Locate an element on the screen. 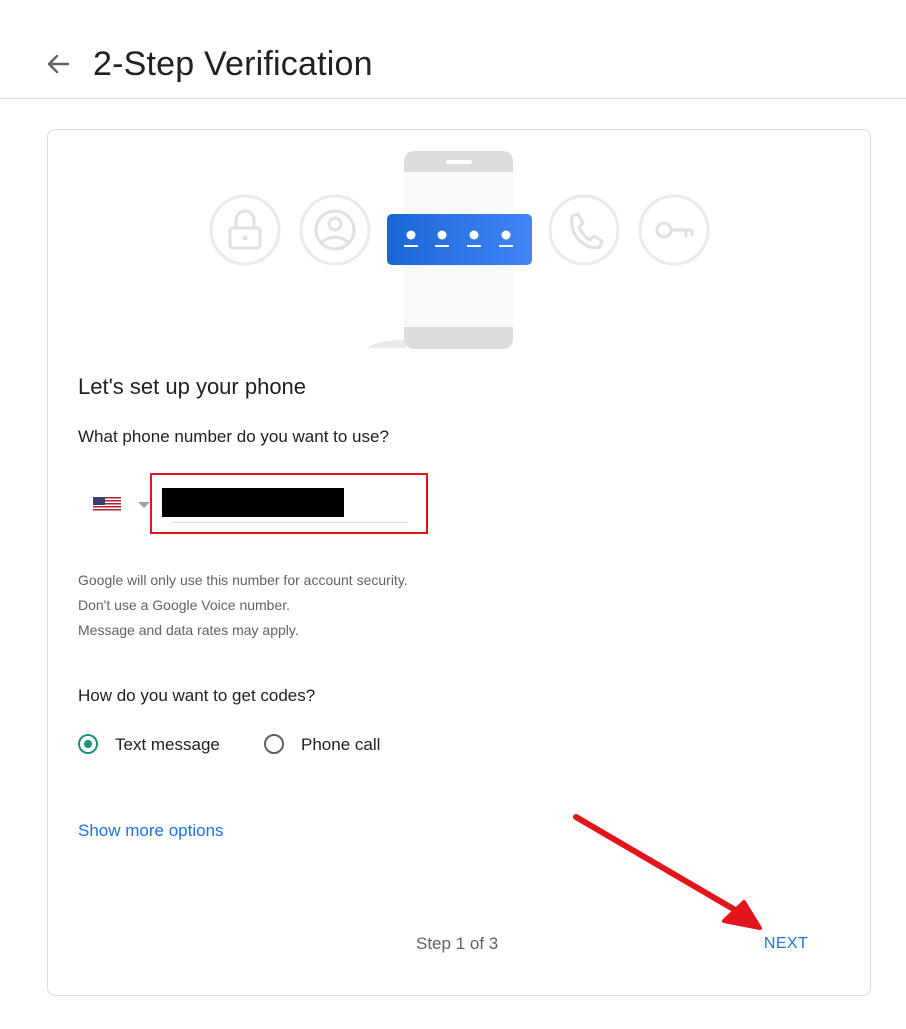  next-button: NEXT is located at coordinates (786, 944).